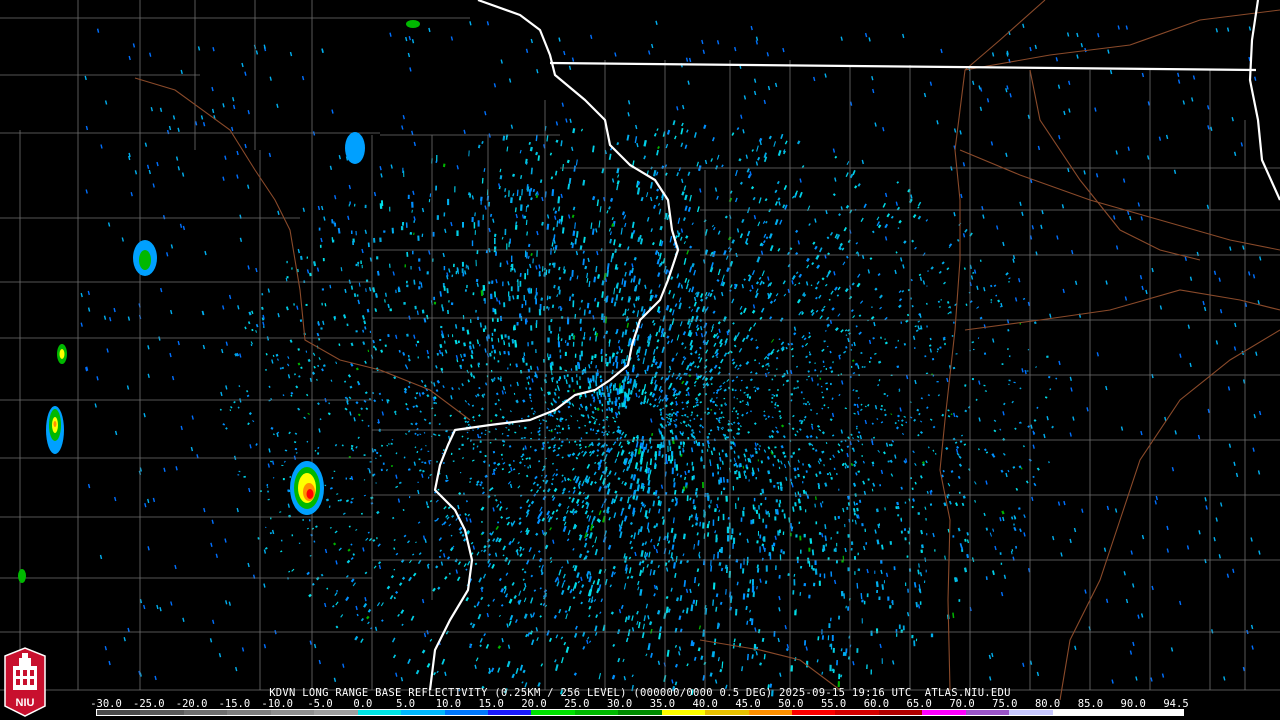 This screenshot has width=1280, height=720. What do you see at coordinates (25, 682) in the screenshot?
I see `niu-tower-icon: NIU` at bounding box center [25, 682].